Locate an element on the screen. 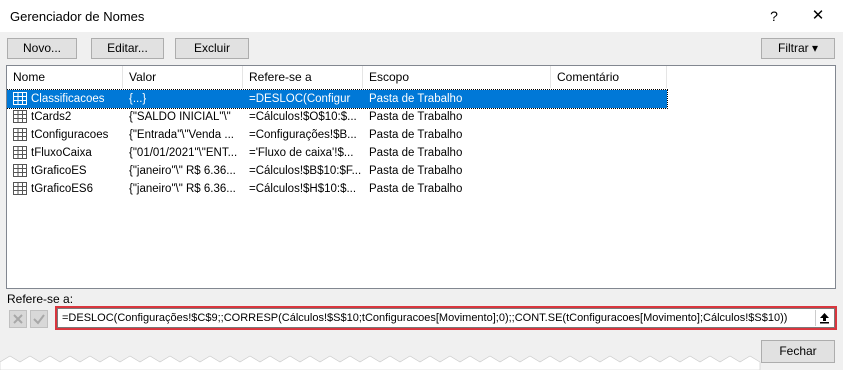 The width and height of the screenshot is (843, 370). dialog-title: Gerenciador de Nomes is located at coordinates (77, 16).